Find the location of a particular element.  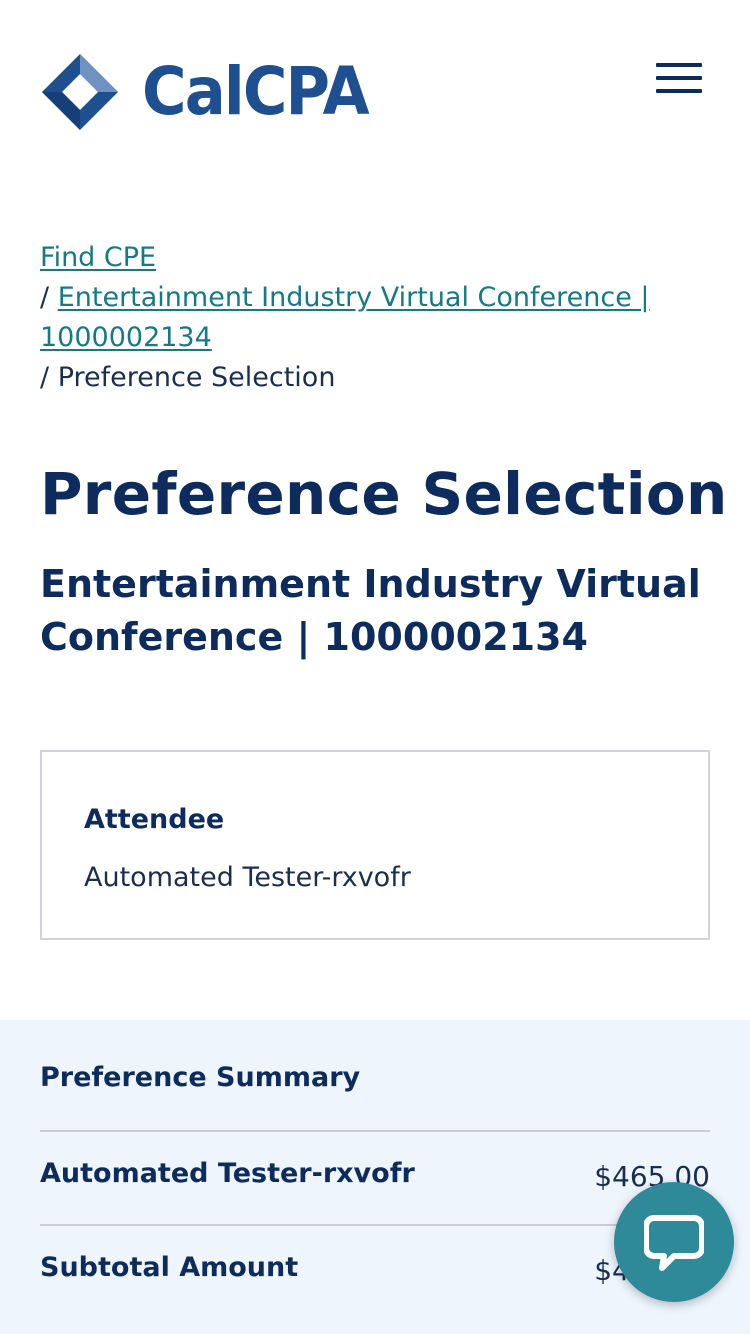

summary-title: Preference Summary is located at coordinates (200, 1077).